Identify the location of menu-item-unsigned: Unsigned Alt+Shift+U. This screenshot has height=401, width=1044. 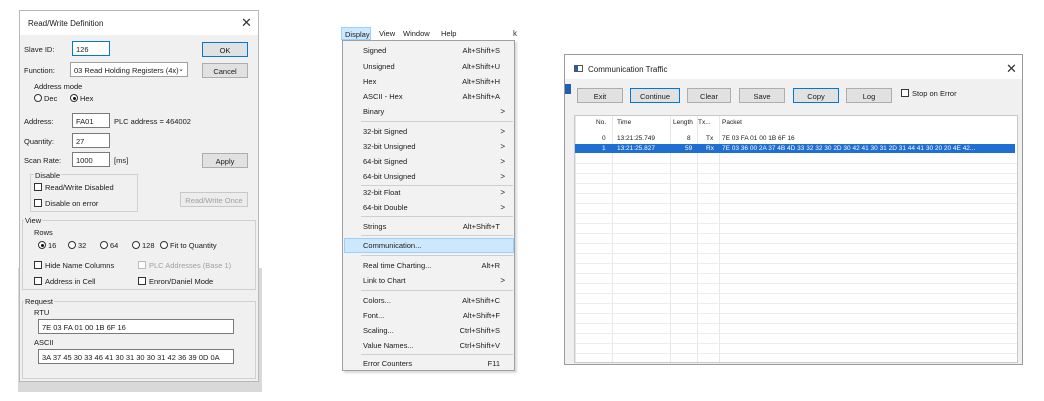
(428, 66).